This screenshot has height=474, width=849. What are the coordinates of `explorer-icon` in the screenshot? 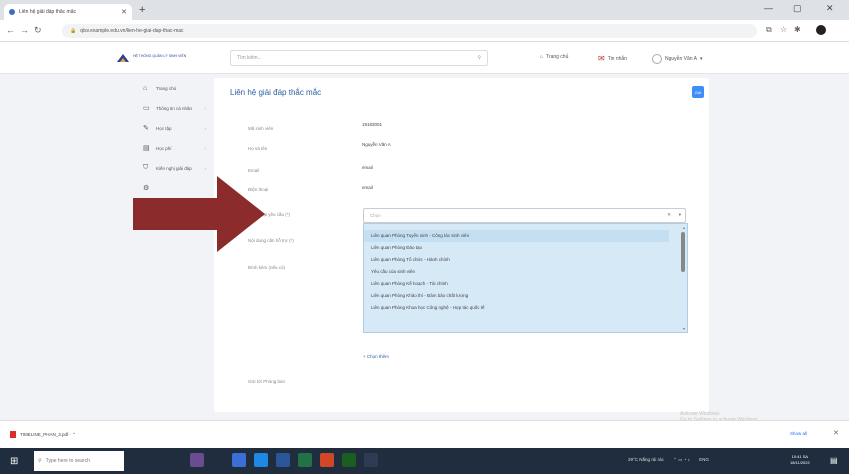 It's located at (371, 460).